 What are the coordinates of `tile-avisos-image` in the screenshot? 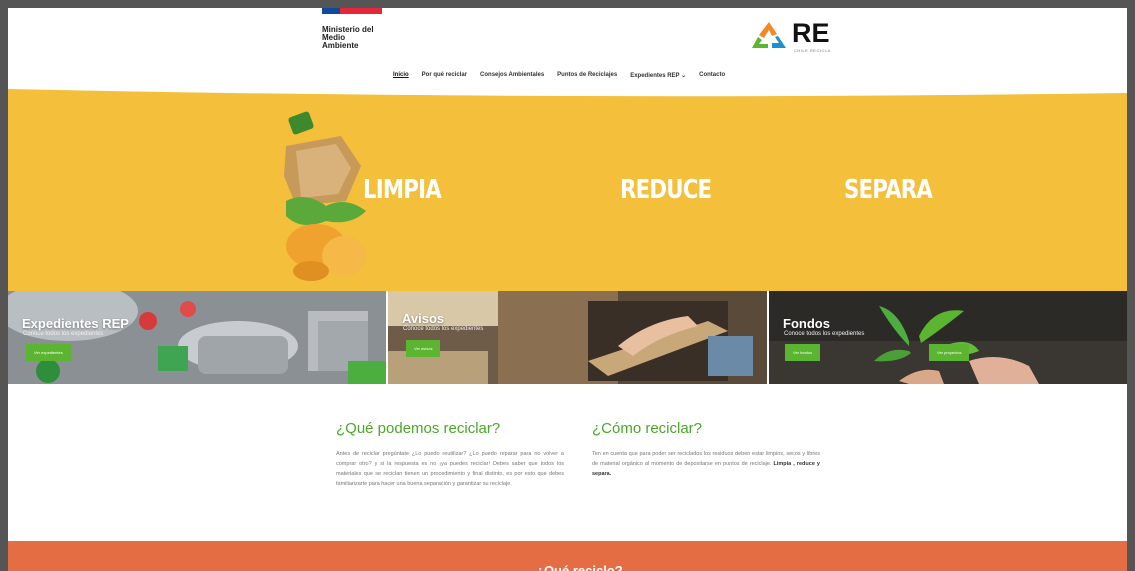 It's located at (577, 337).